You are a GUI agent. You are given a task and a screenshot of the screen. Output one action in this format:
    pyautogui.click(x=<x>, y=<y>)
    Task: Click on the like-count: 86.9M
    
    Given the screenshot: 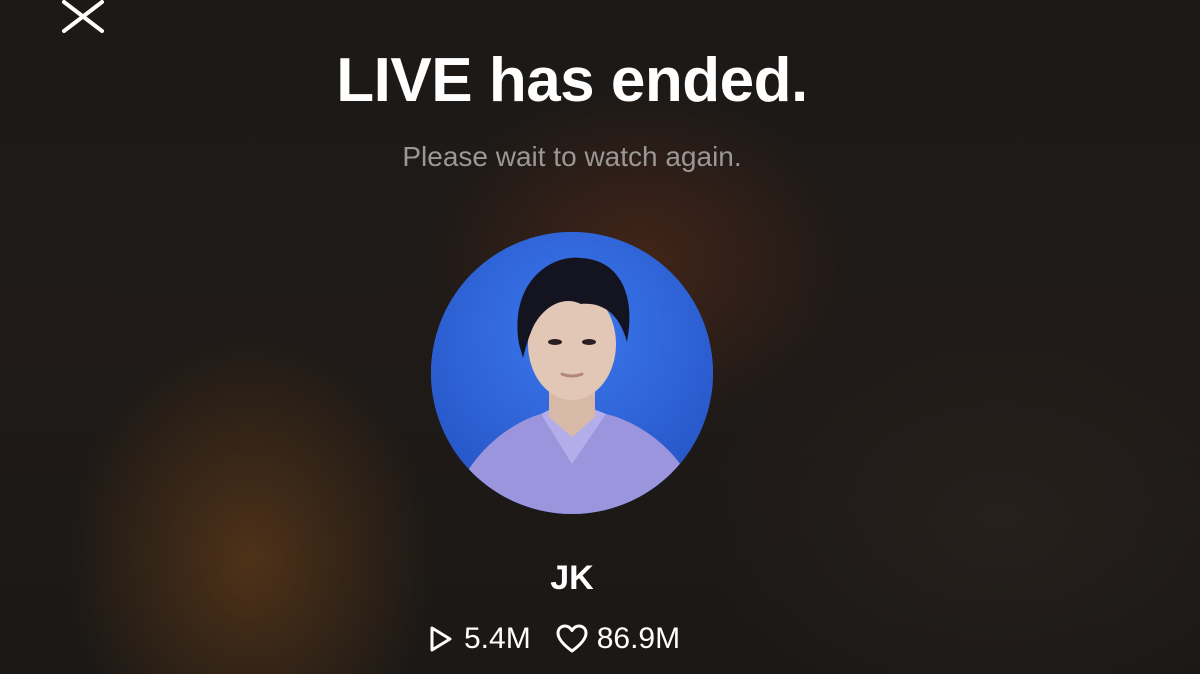 What is the action you would take?
    pyautogui.click(x=638, y=638)
    